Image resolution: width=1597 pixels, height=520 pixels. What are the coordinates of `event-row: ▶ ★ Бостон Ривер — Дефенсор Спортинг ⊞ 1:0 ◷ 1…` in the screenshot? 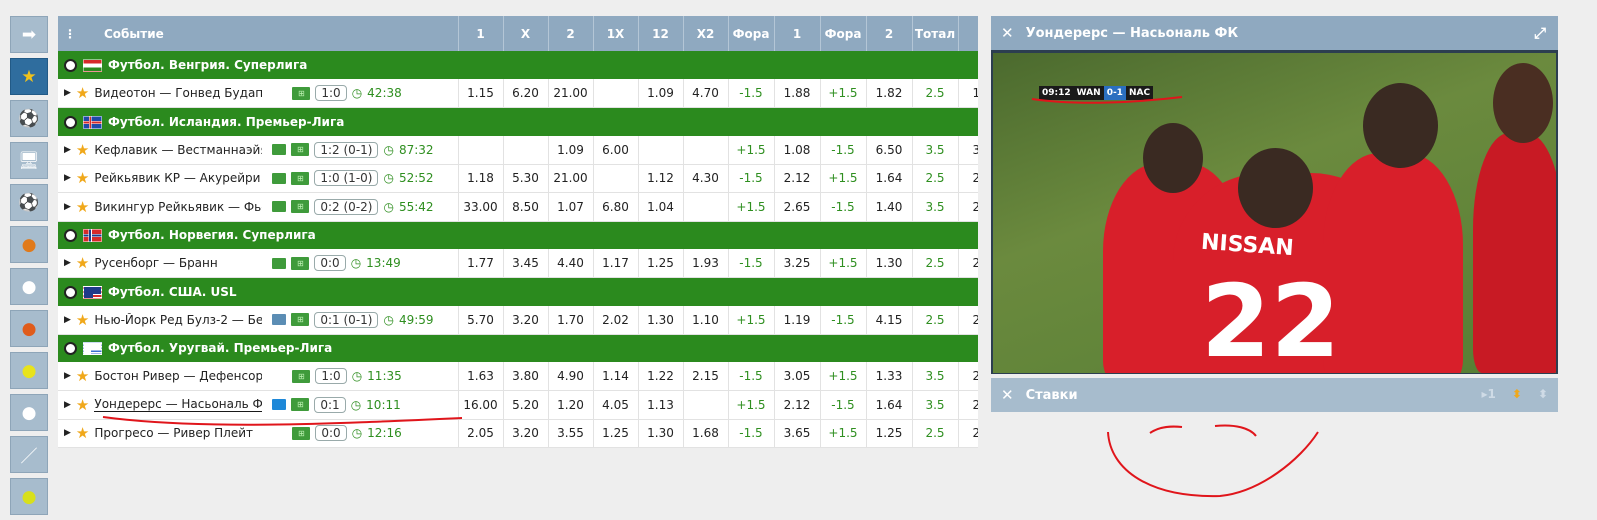 It's located at (518, 376).